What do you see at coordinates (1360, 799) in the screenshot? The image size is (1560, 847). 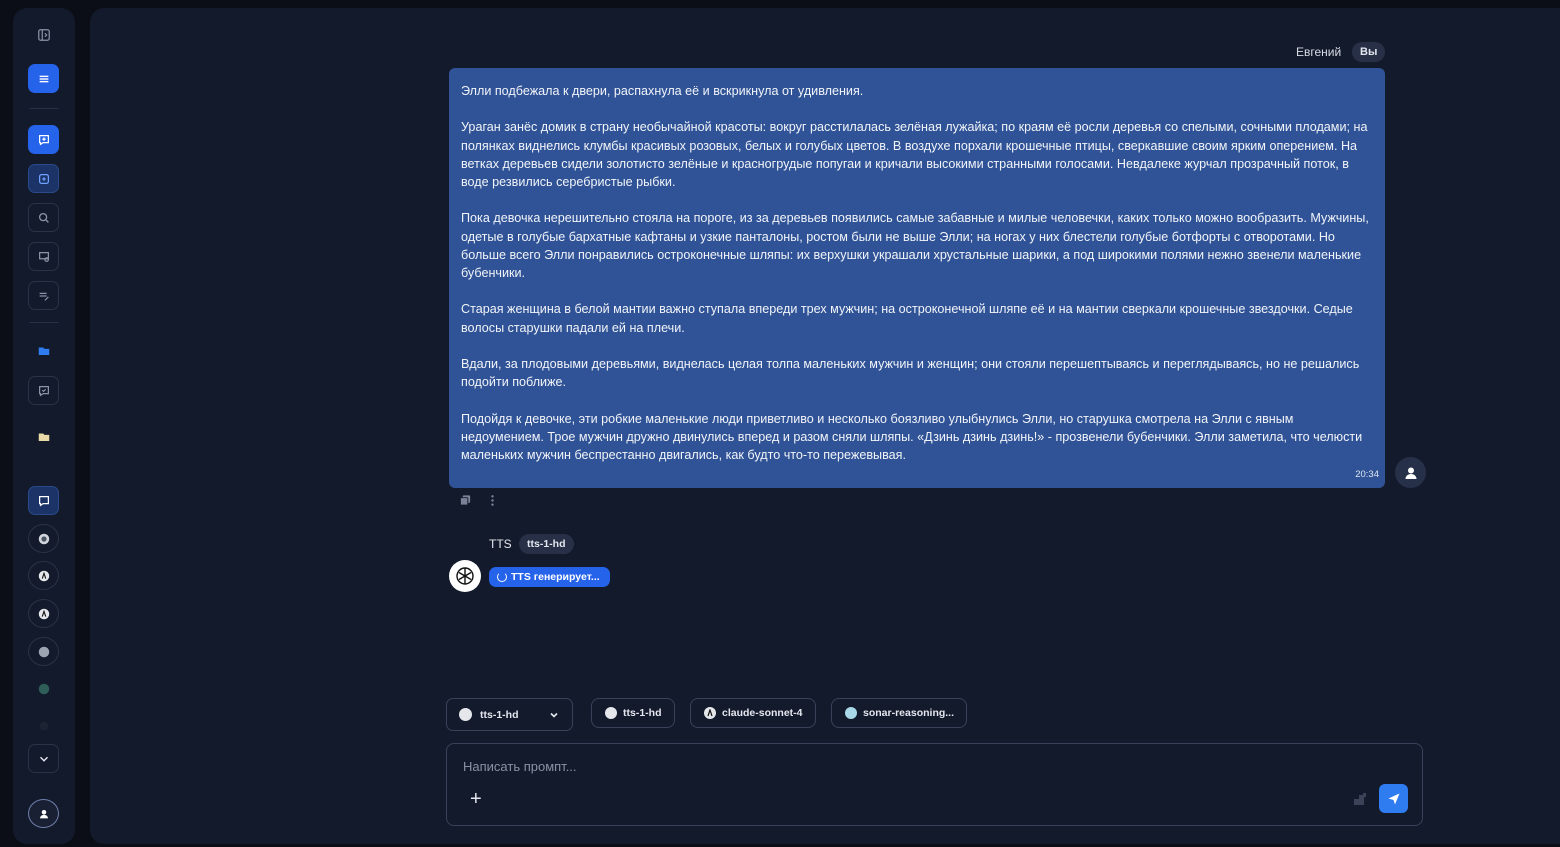 I see `voice-icon` at bounding box center [1360, 799].